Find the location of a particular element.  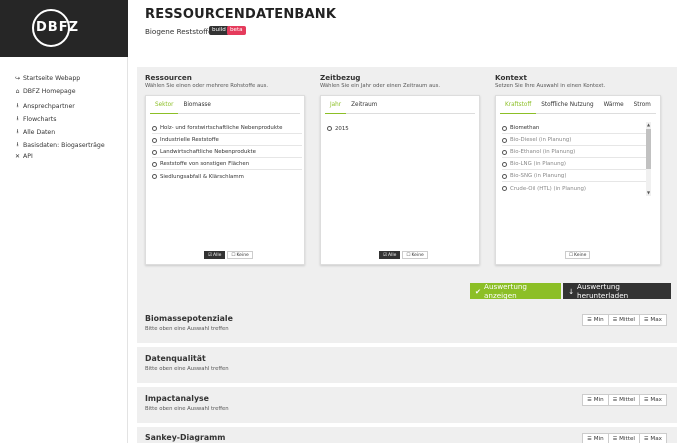

section-title: Impactanalyse is located at coordinates (177, 398).